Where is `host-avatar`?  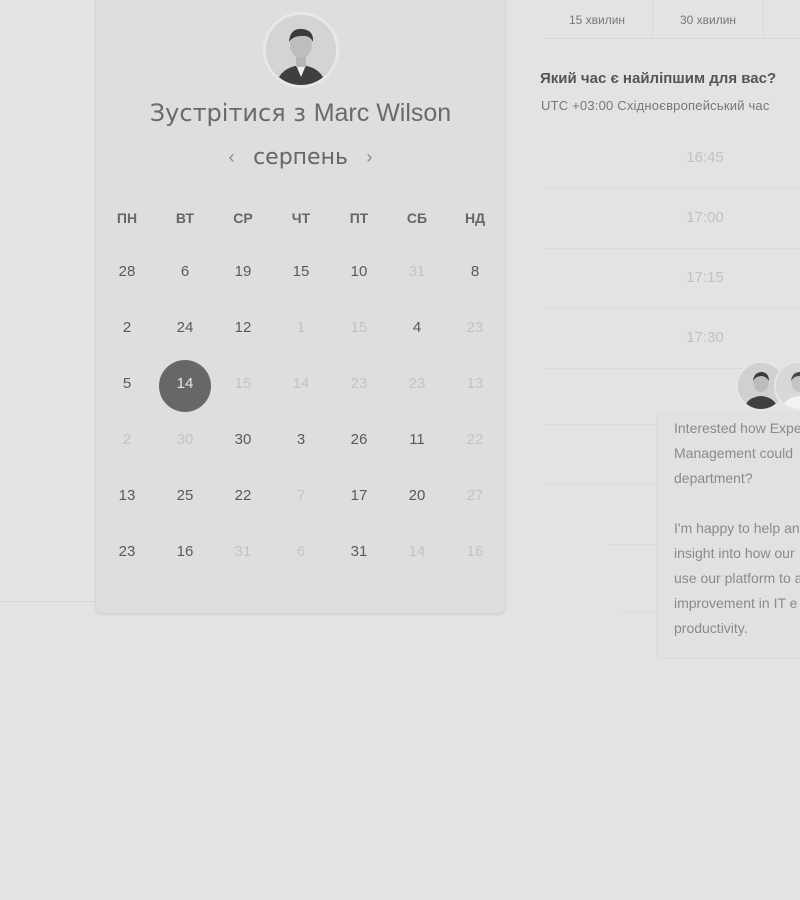 host-avatar is located at coordinates (301, 50).